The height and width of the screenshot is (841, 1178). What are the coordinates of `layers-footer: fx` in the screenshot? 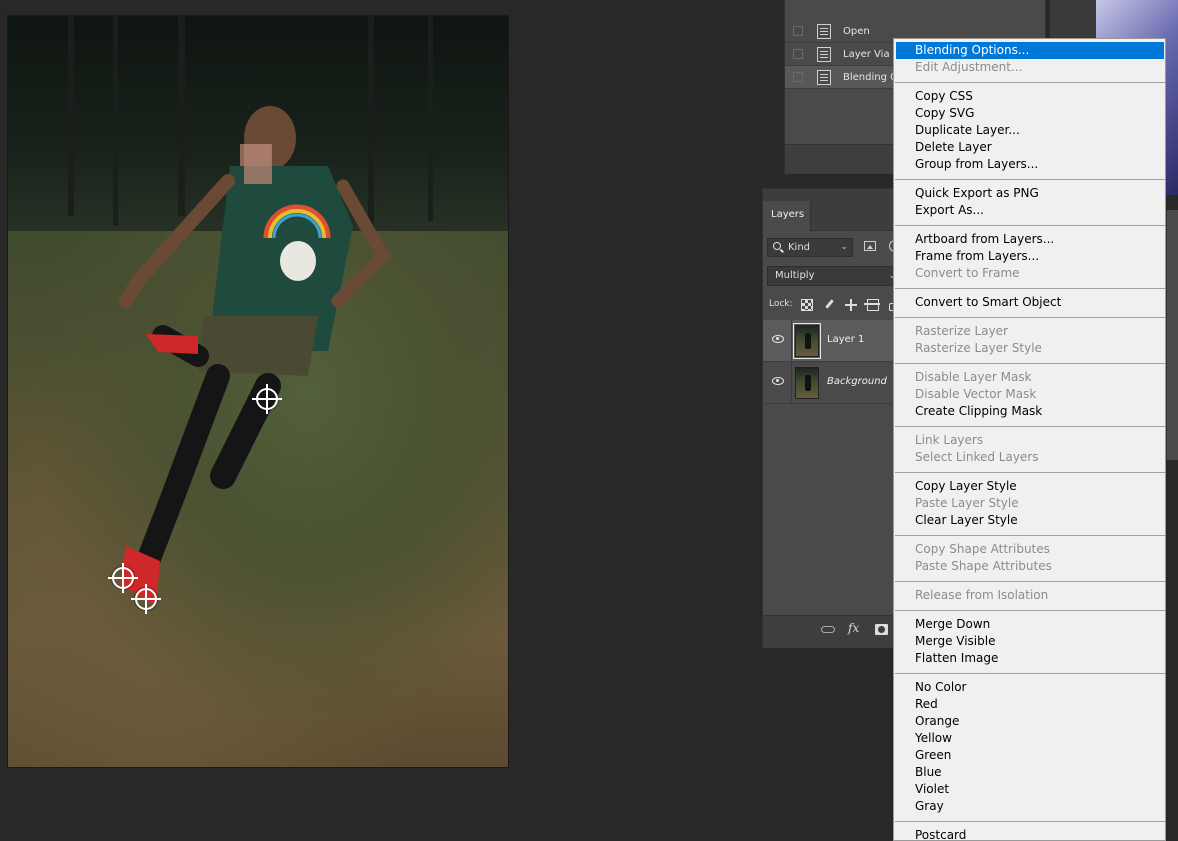 It's located at (833, 631).